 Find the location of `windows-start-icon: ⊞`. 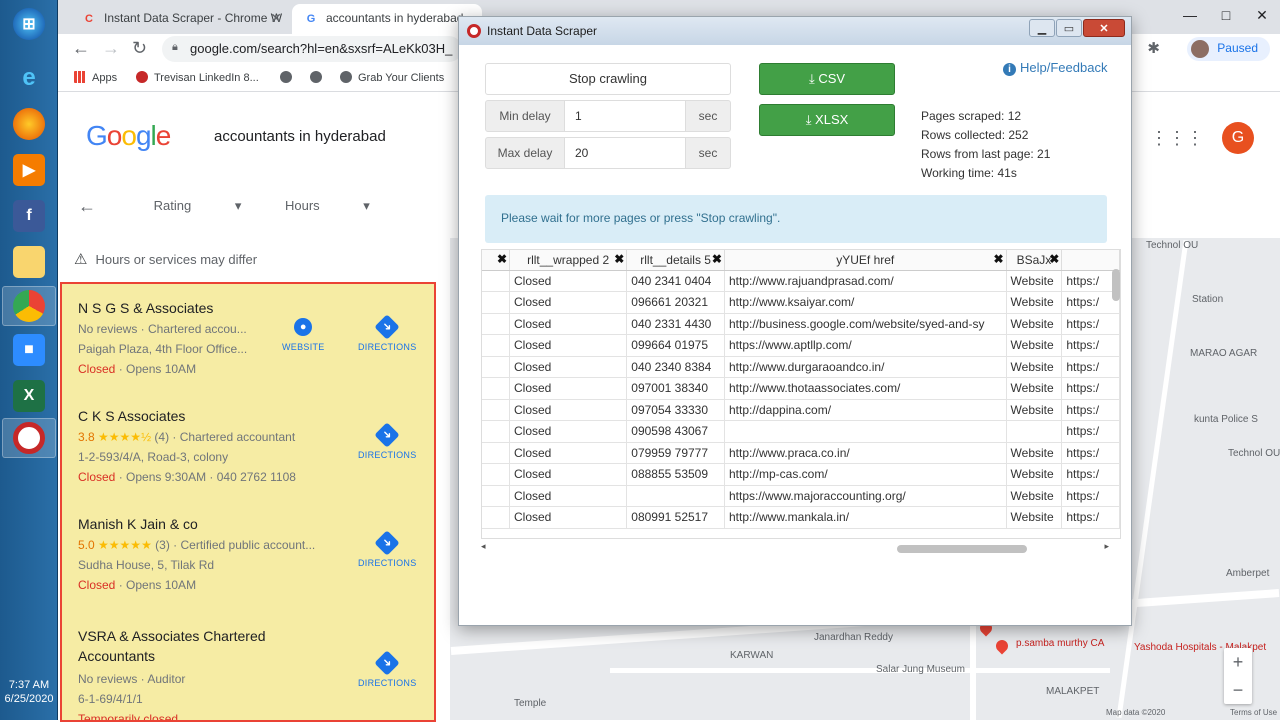

windows-start-icon: ⊞ is located at coordinates (29, 24).